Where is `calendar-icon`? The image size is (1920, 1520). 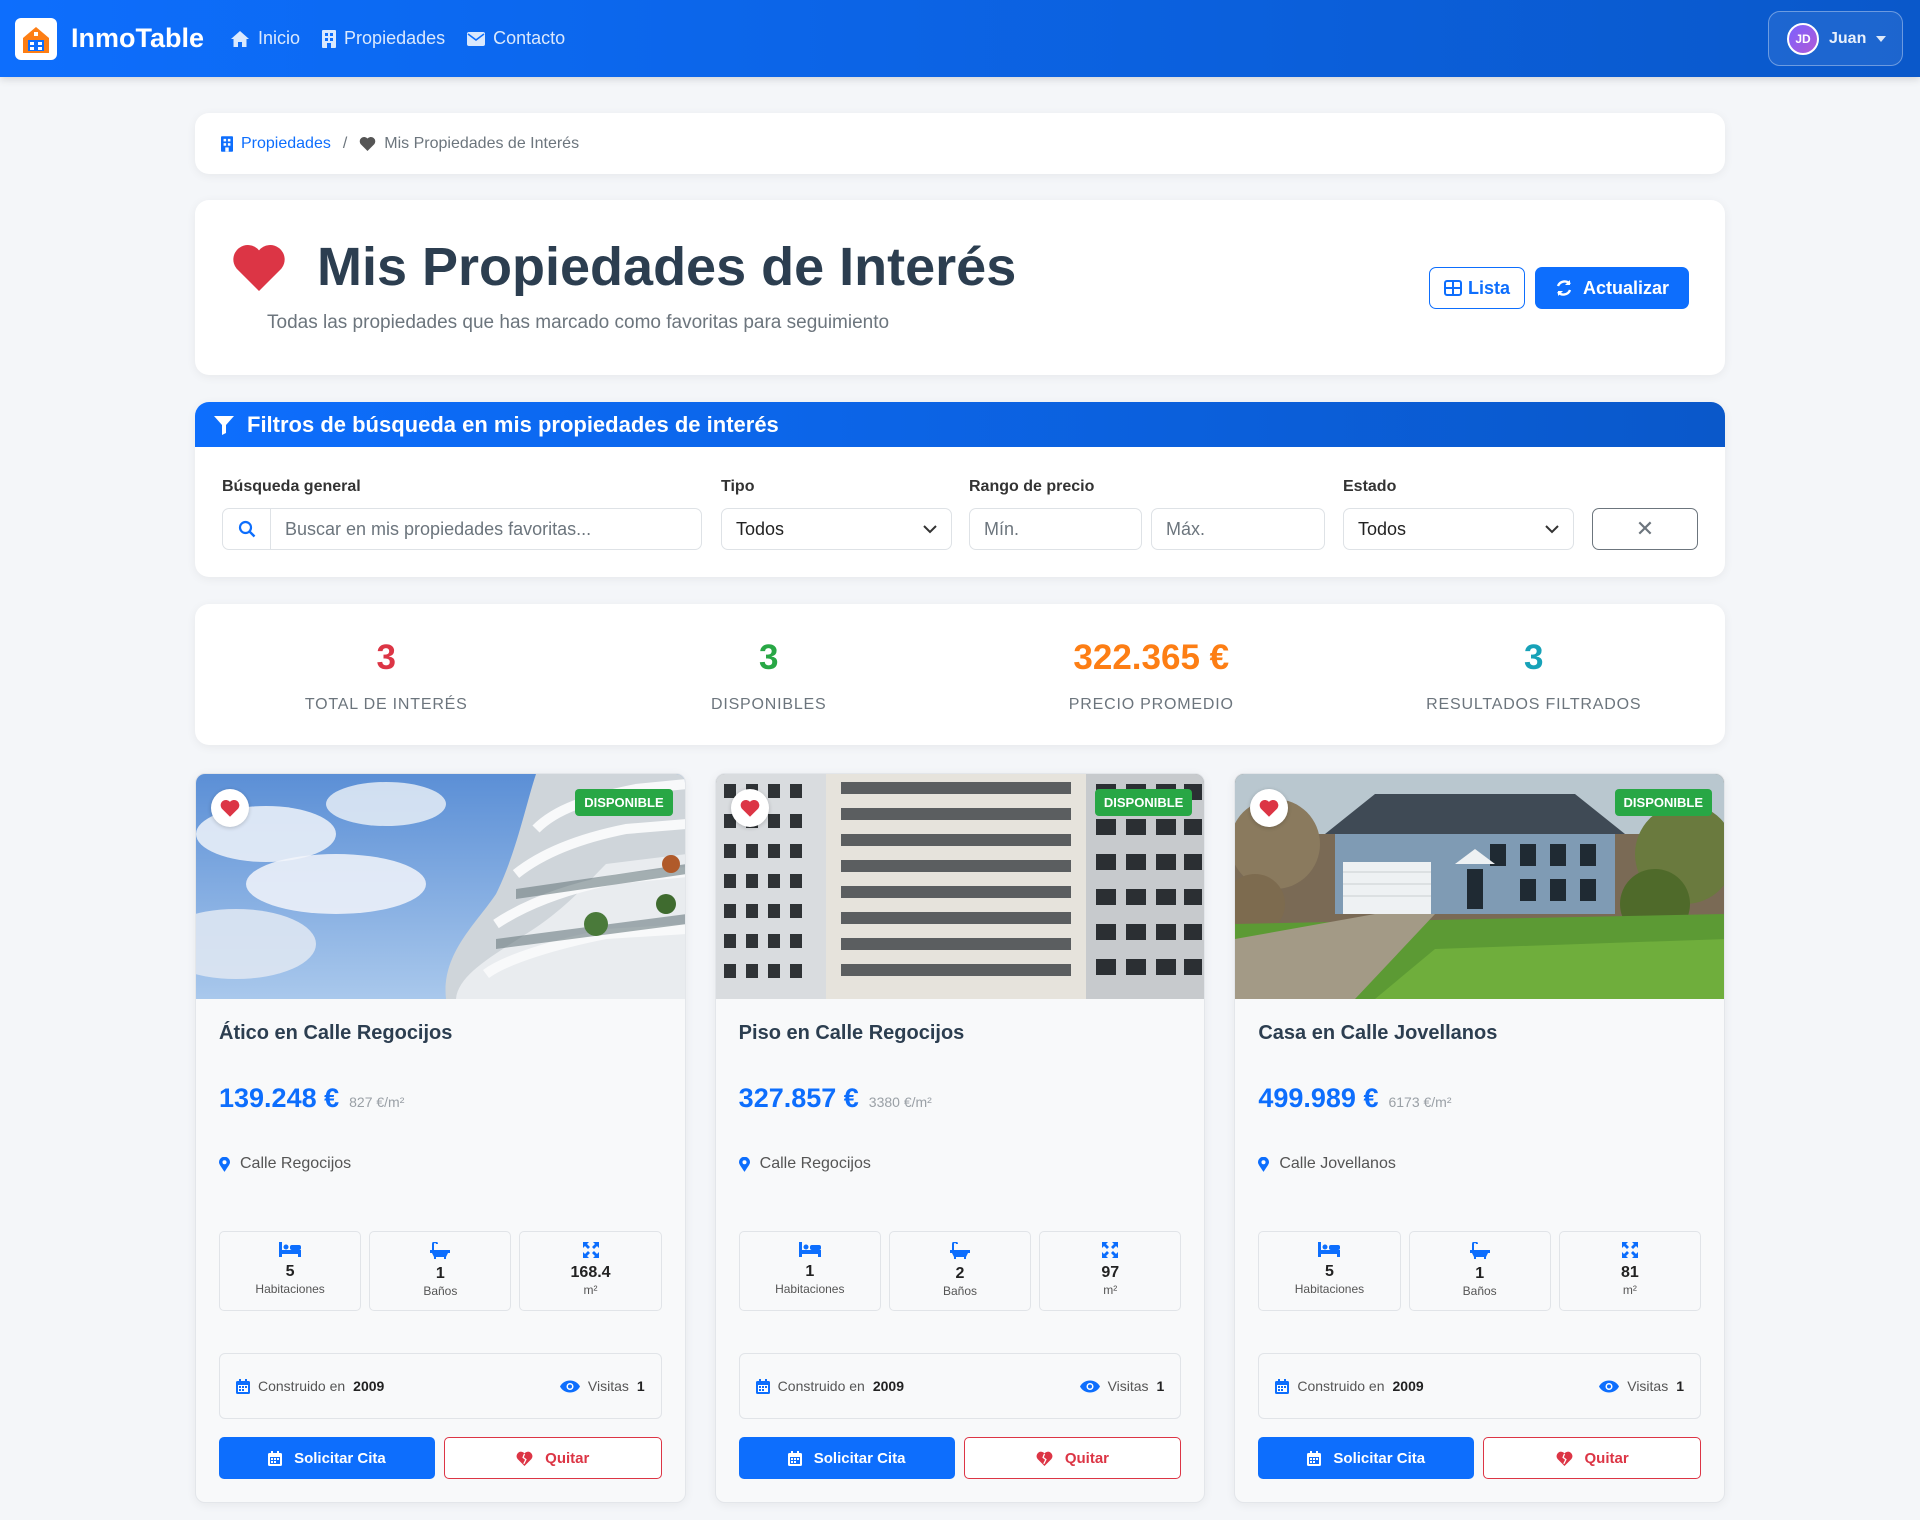
calendar-icon is located at coordinates (275, 1458).